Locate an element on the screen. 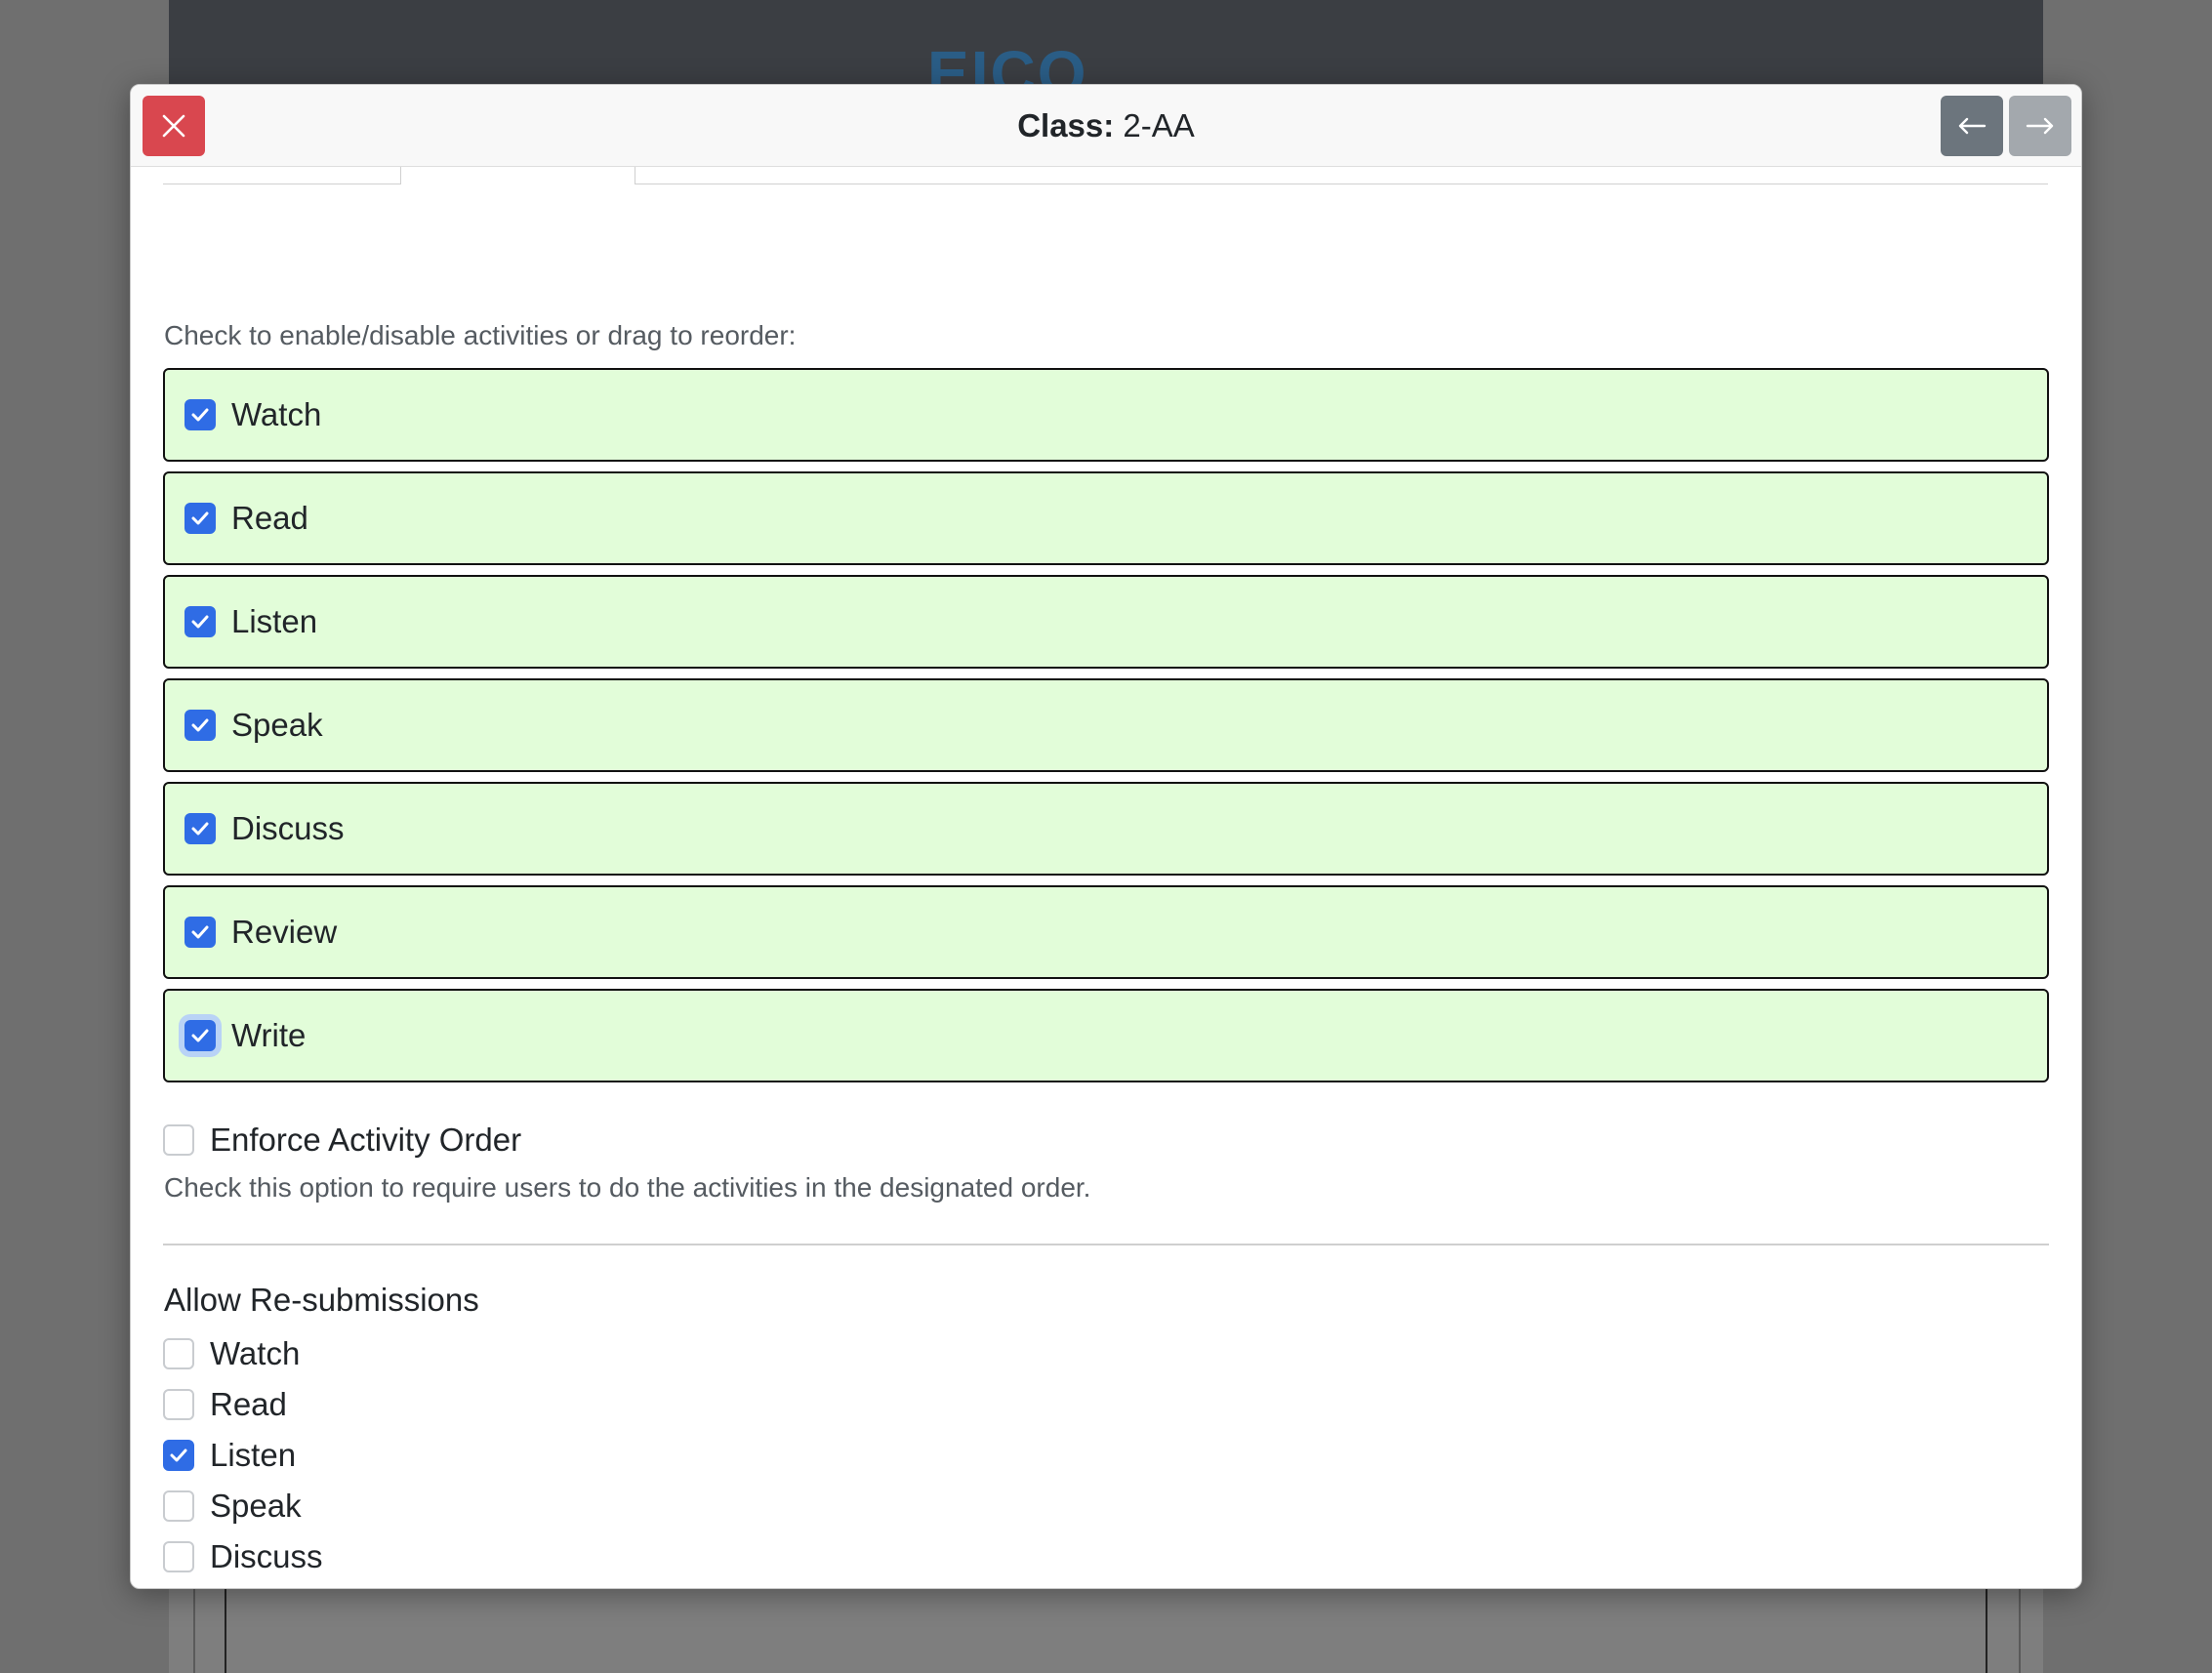 The width and height of the screenshot is (2212, 1673). close-button is located at coordinates (174, 126).